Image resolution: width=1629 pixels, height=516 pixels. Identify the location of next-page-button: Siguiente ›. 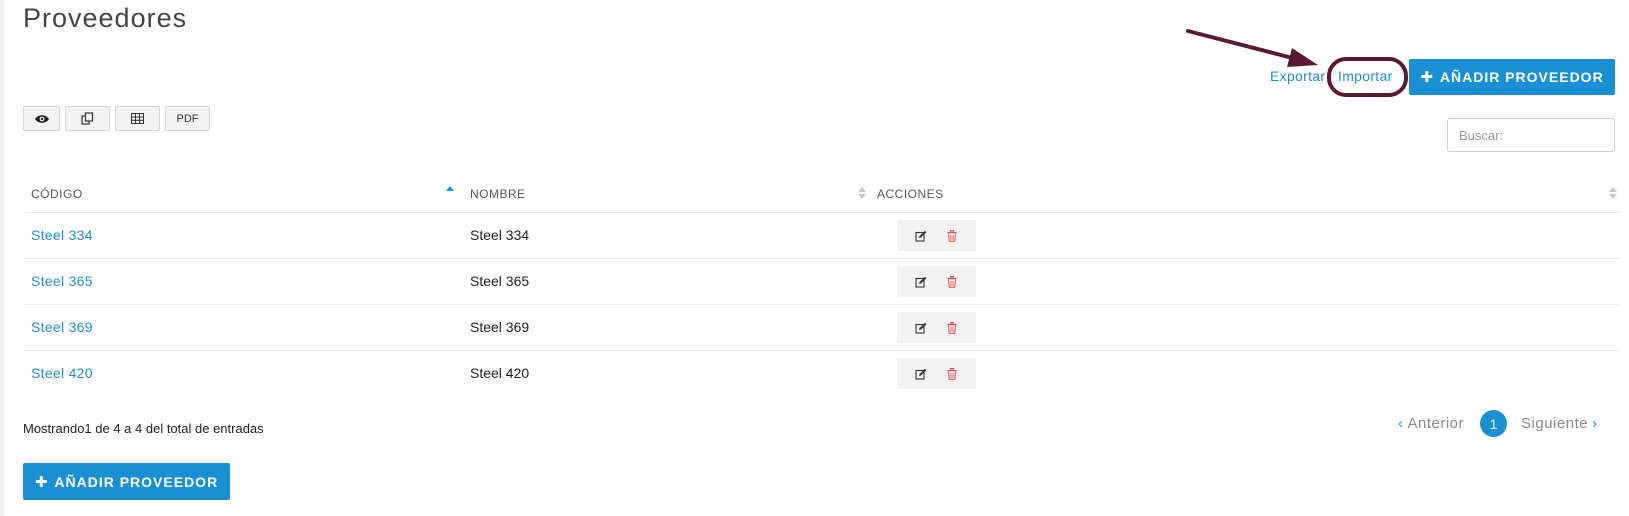
(1561, 423).